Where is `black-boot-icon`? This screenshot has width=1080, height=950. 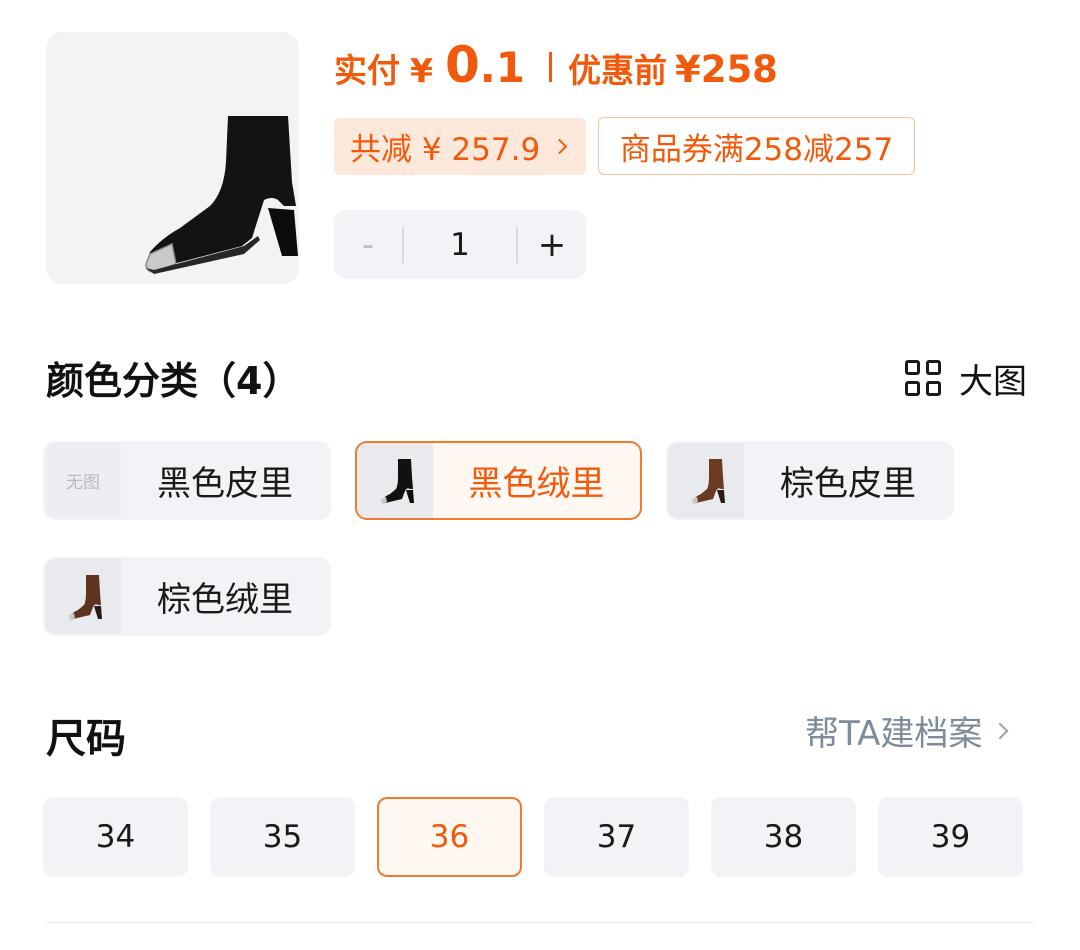
black-boot-icon is located at coordinates (397, 481).